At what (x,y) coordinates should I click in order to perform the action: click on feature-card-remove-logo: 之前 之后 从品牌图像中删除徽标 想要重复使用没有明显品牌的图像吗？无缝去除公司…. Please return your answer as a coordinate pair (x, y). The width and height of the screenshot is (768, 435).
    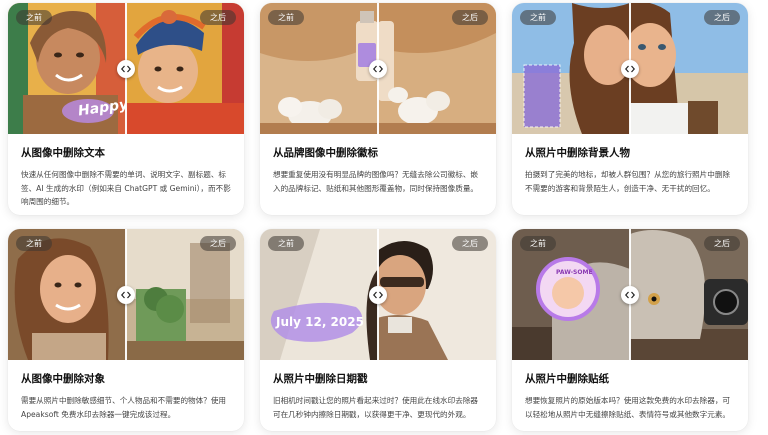
    Looking at the image, I should click on (378, 109).